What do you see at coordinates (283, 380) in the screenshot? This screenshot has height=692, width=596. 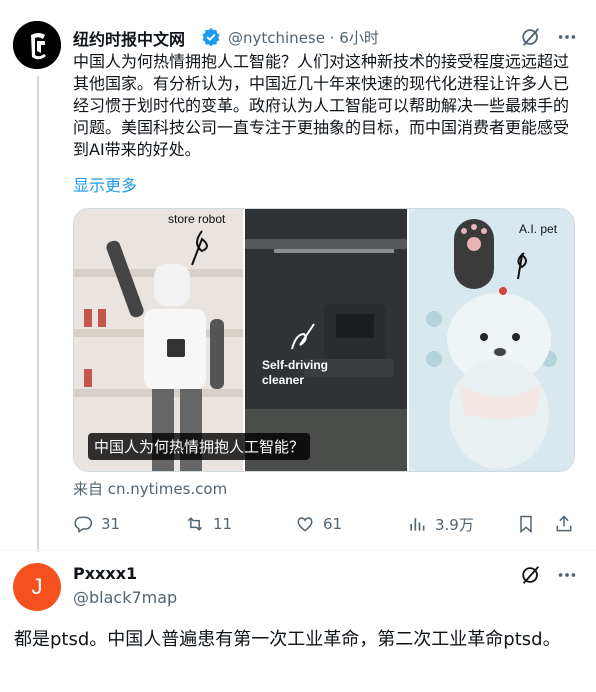 I see `label-cleaner-line2: cleaner` at bounding box center [283, 380].